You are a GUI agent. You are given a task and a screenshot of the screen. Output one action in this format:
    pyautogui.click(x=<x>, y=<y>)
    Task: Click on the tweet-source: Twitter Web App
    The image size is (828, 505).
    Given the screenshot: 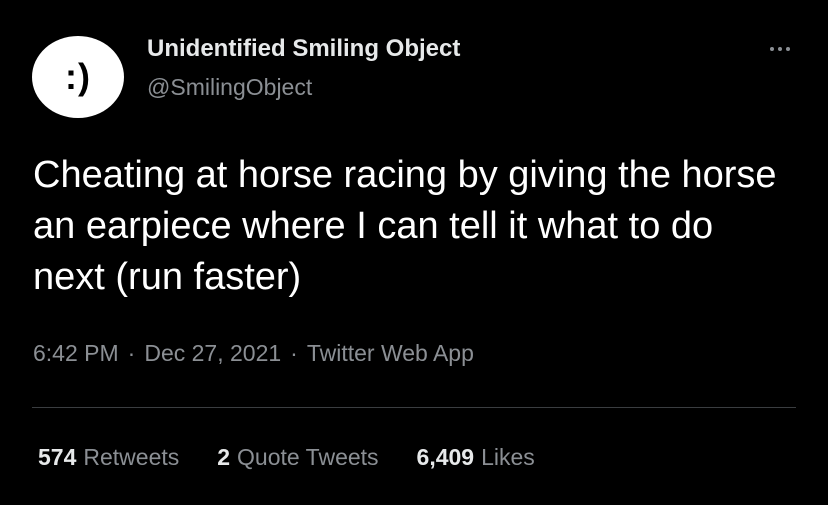 What is the action you would take?
    pyautogui.click(x=390, y=353)
    